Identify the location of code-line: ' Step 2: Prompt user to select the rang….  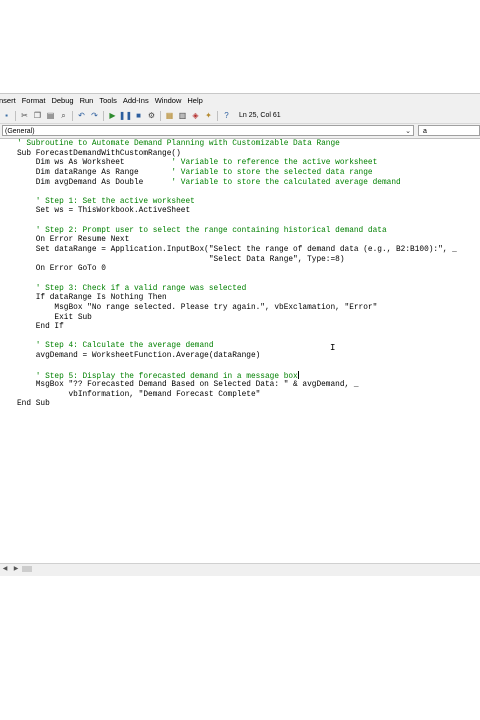
(237, 232).